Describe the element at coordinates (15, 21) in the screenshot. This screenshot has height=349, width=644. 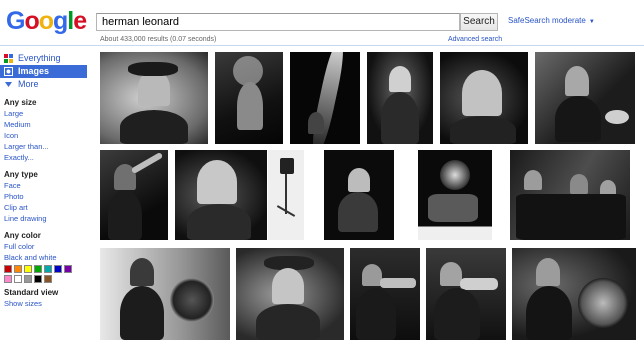
I see `logo-letter: G` at that location.